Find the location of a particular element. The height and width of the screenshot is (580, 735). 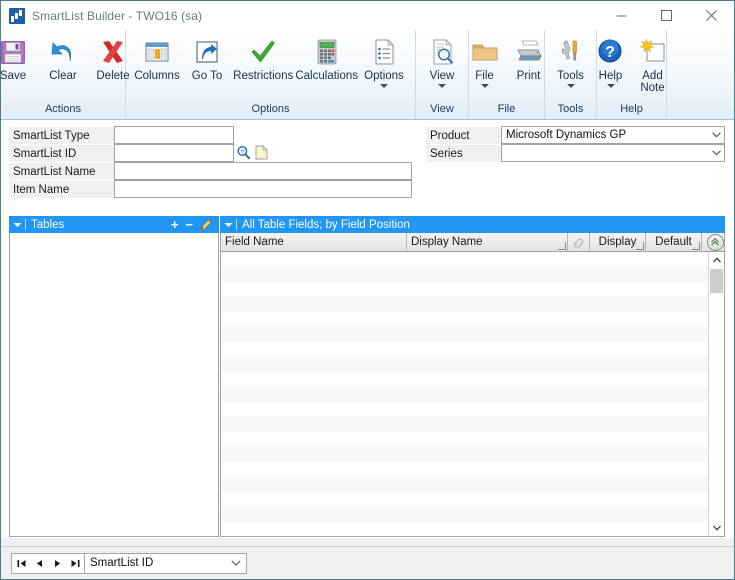

wrench-screwdriver-icon is located at coordinates (571, 52).